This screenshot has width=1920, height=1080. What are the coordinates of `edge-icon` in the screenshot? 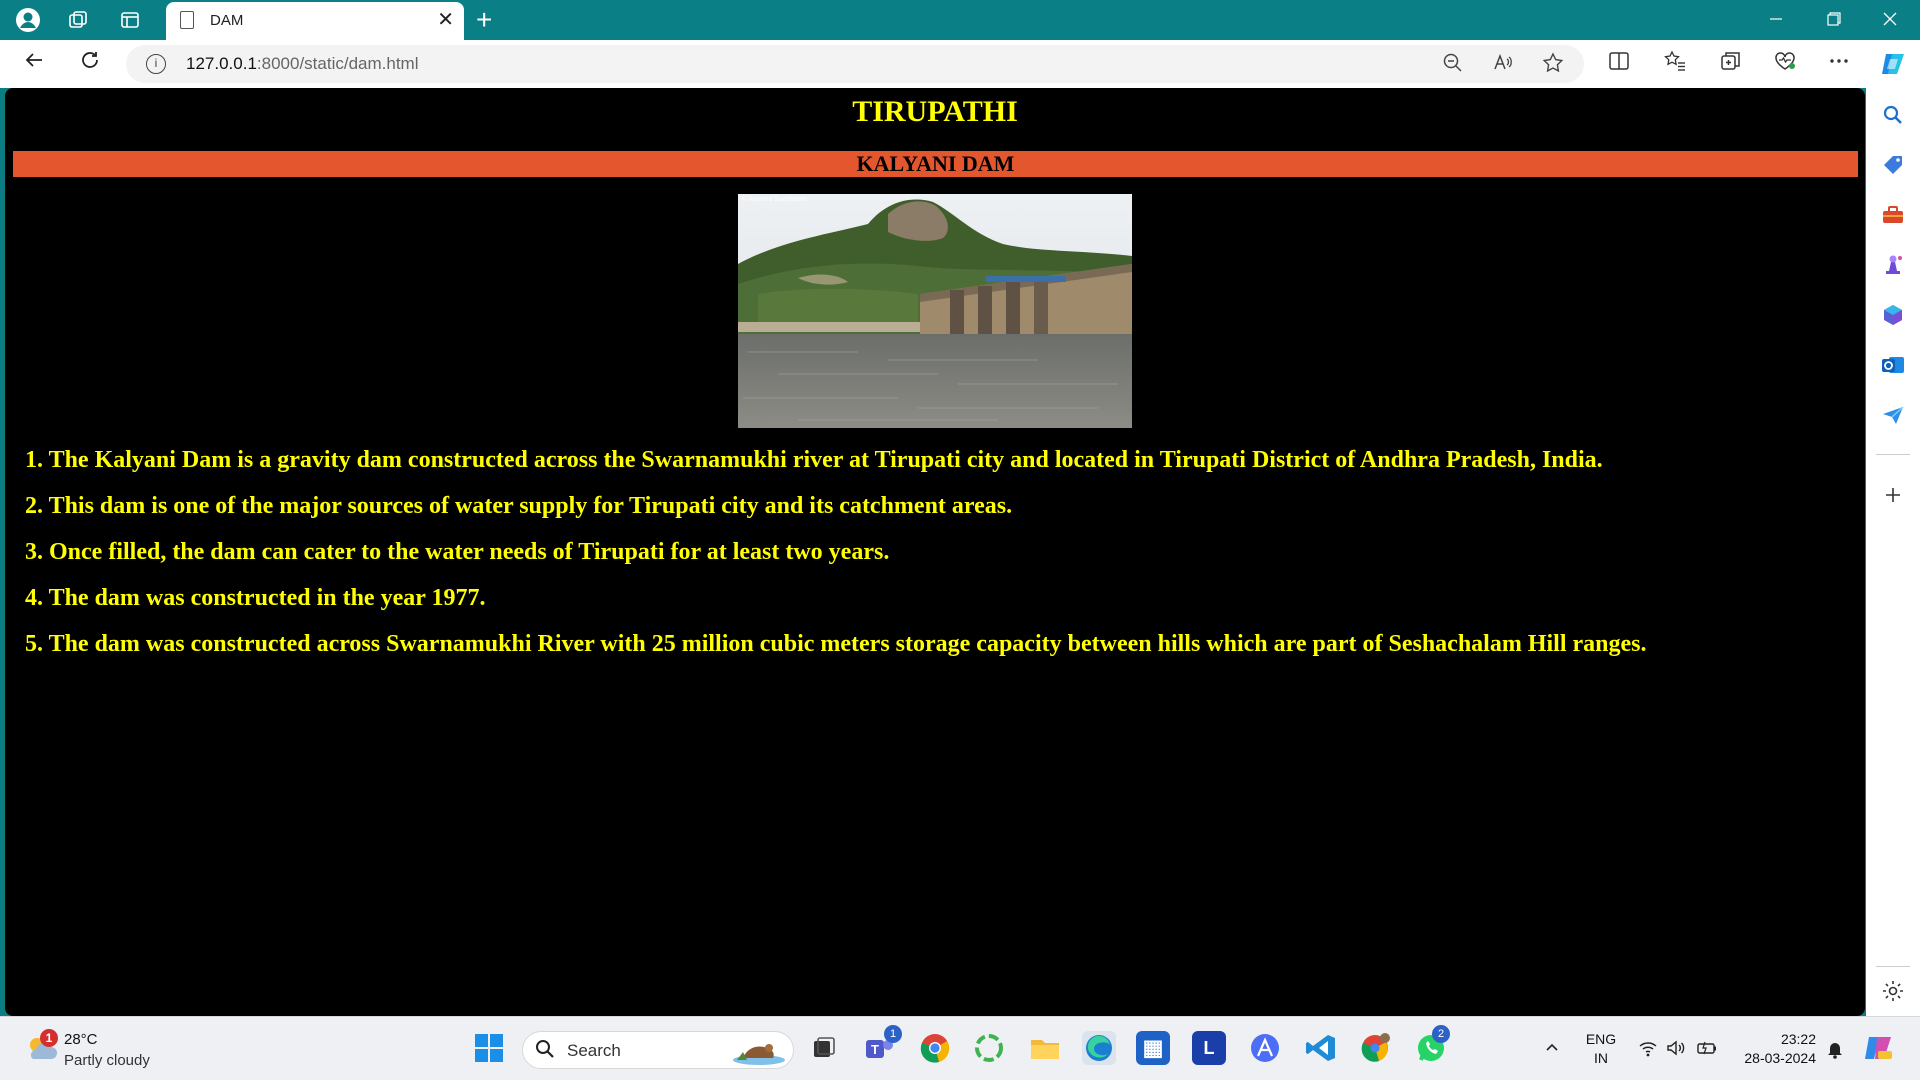 It's located at (1099, 1048).